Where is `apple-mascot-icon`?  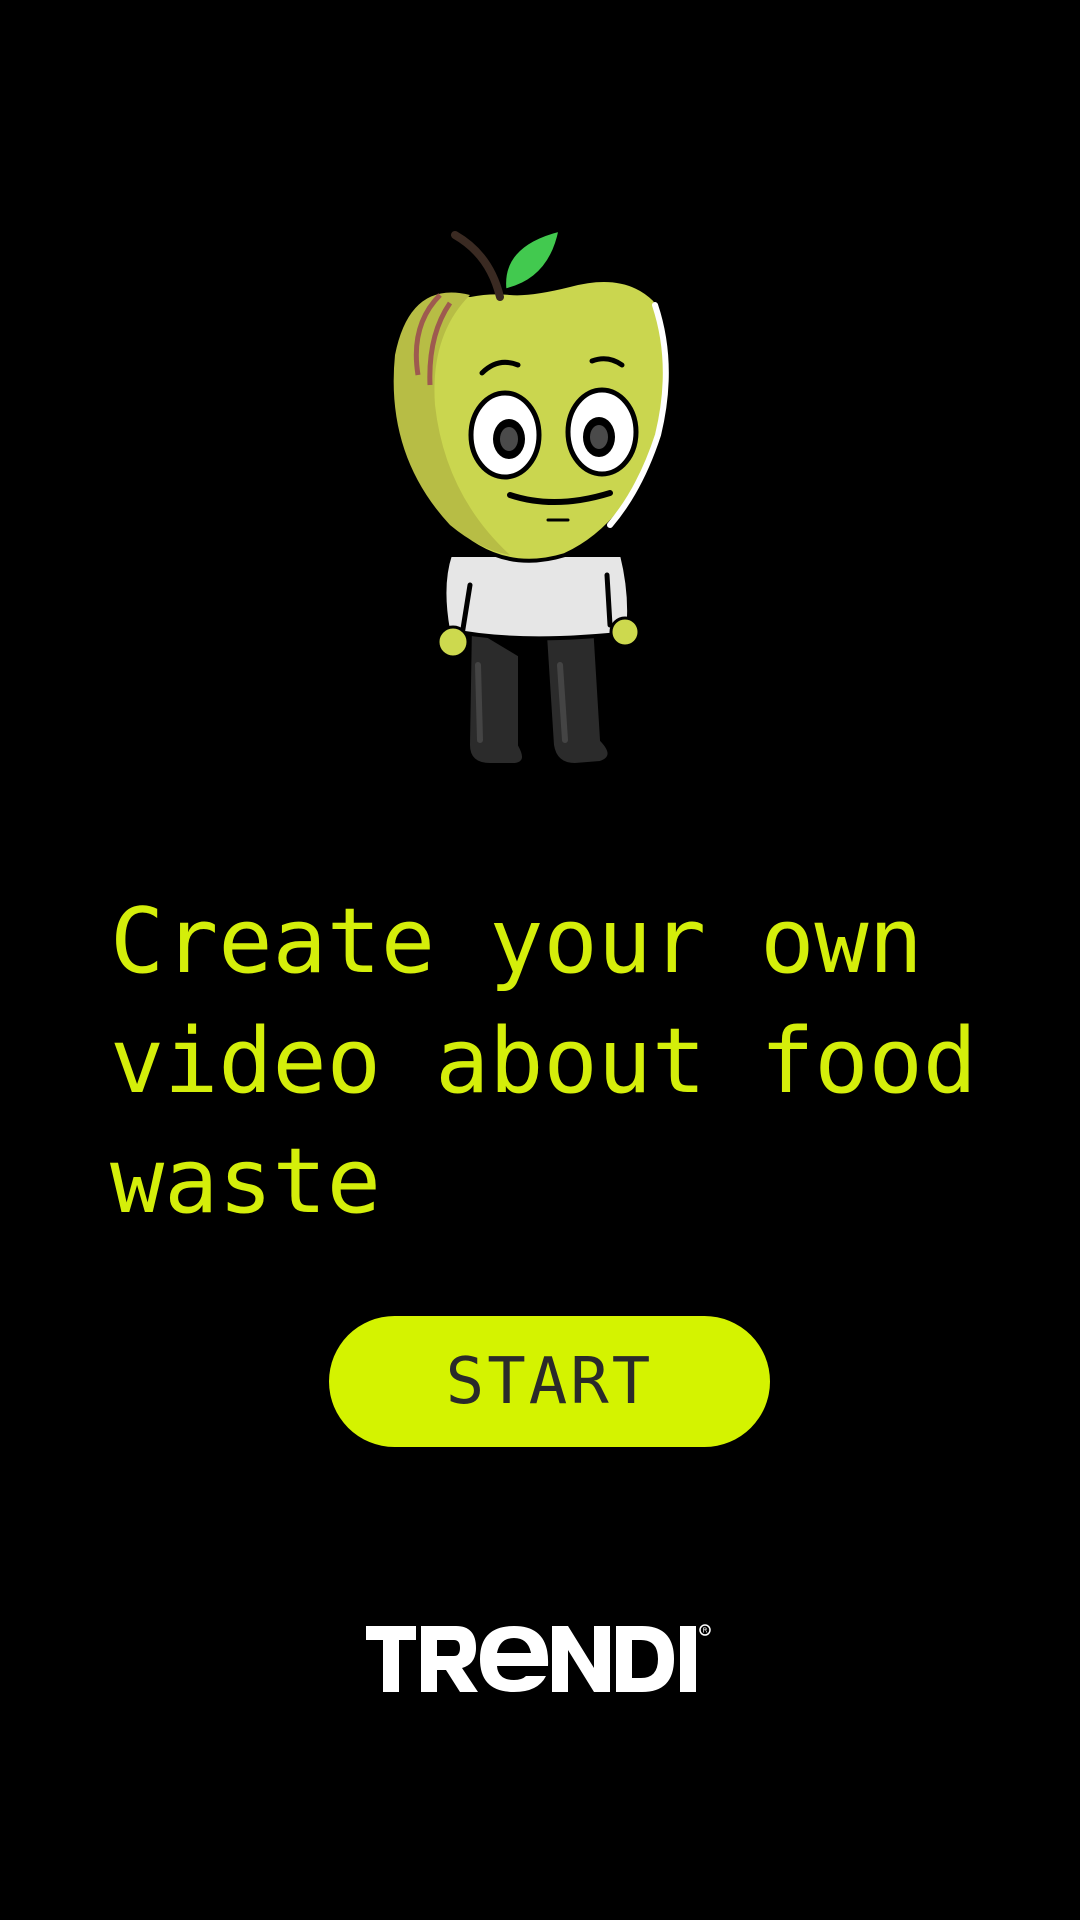
apple-mascot-icon is located at coordinates (531, 497).